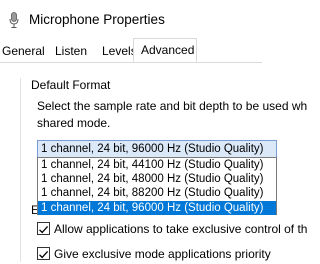 This screenshot has height=264, width=320. I want to click on priority-checkbox, so click(43, 253).